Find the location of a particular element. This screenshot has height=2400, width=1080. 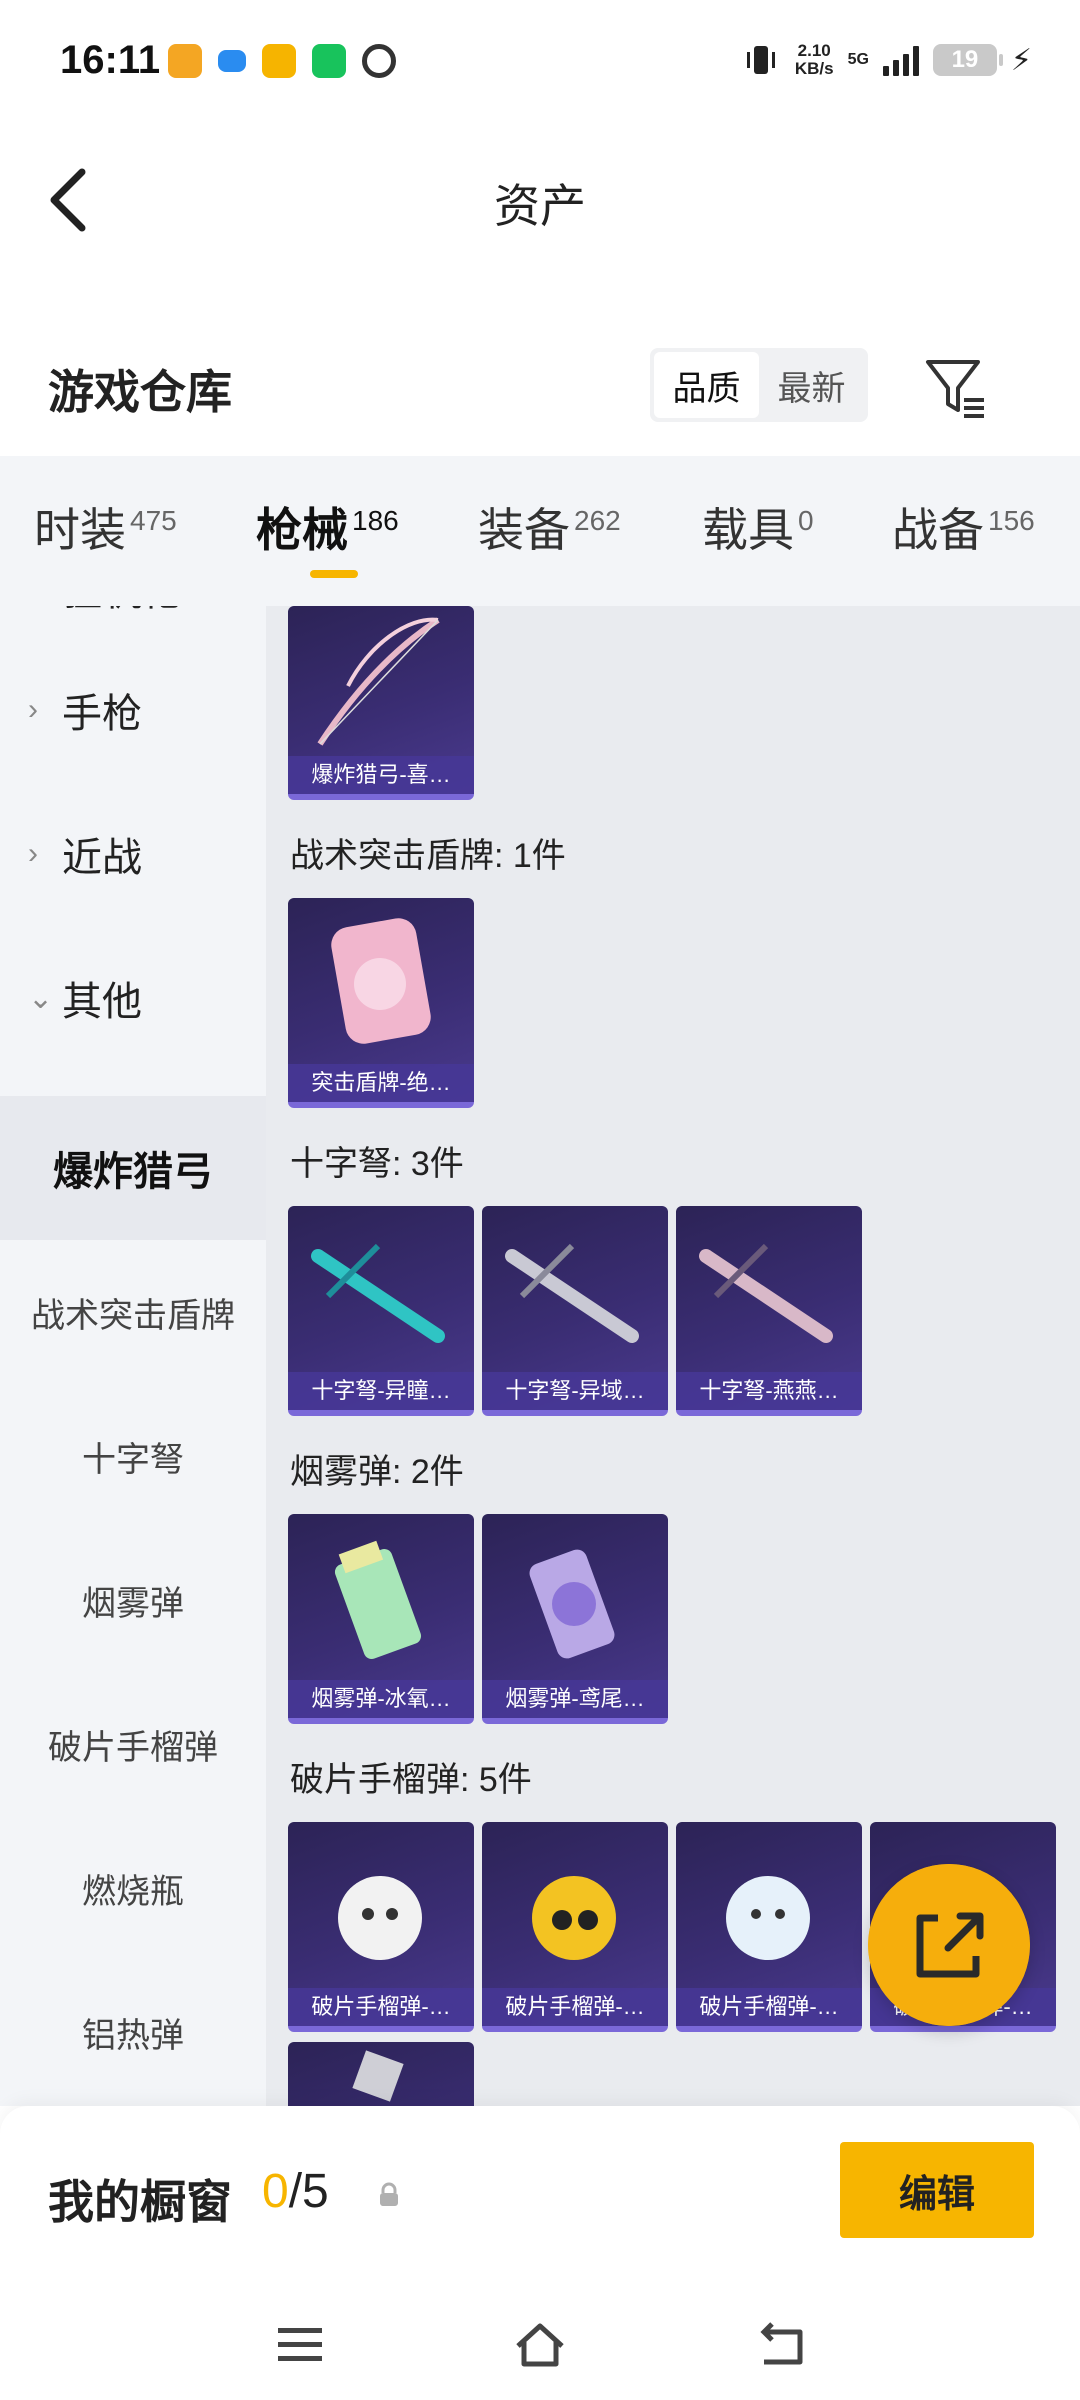

tab-label: 时装 is located at coordinates (80, 530).